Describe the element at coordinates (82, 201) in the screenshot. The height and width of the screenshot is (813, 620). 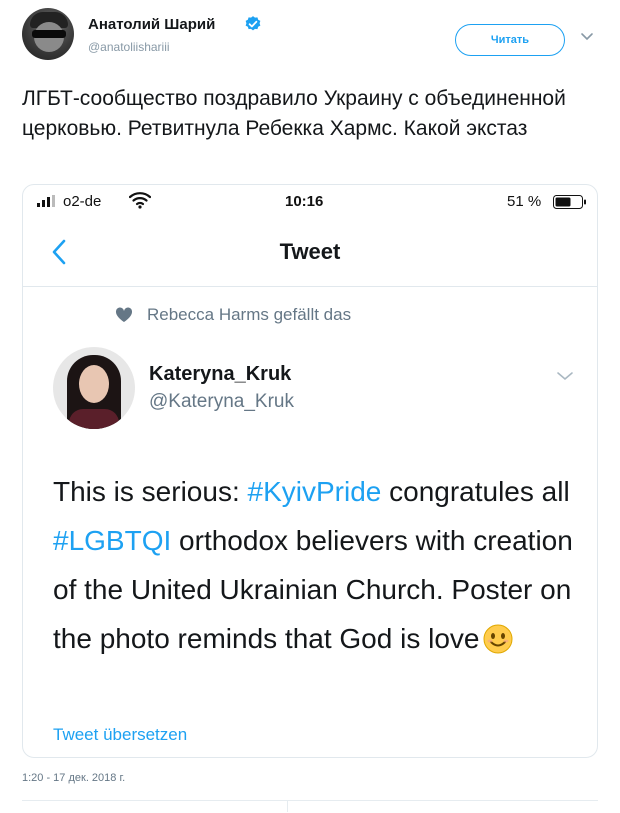
I see `carrier-label: o2-de` at that location.